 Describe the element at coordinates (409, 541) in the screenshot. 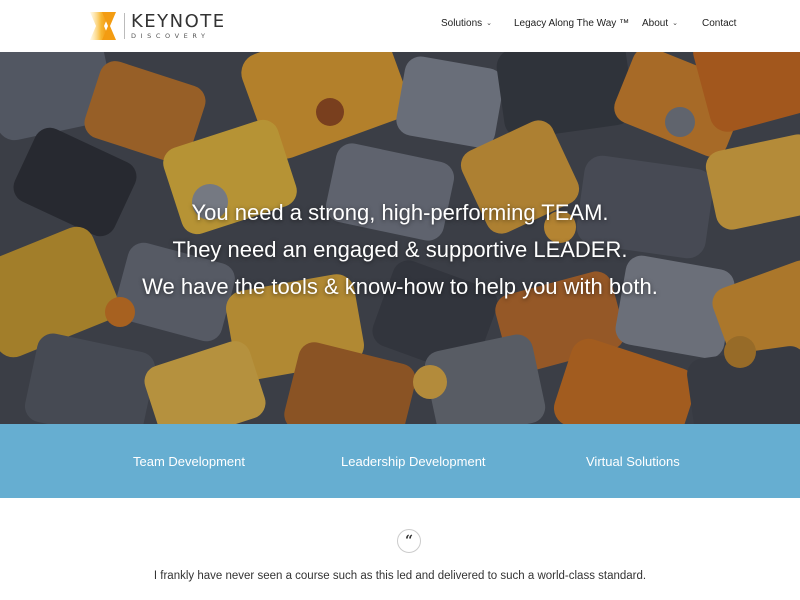

I see `quote-icon: “` at that location.